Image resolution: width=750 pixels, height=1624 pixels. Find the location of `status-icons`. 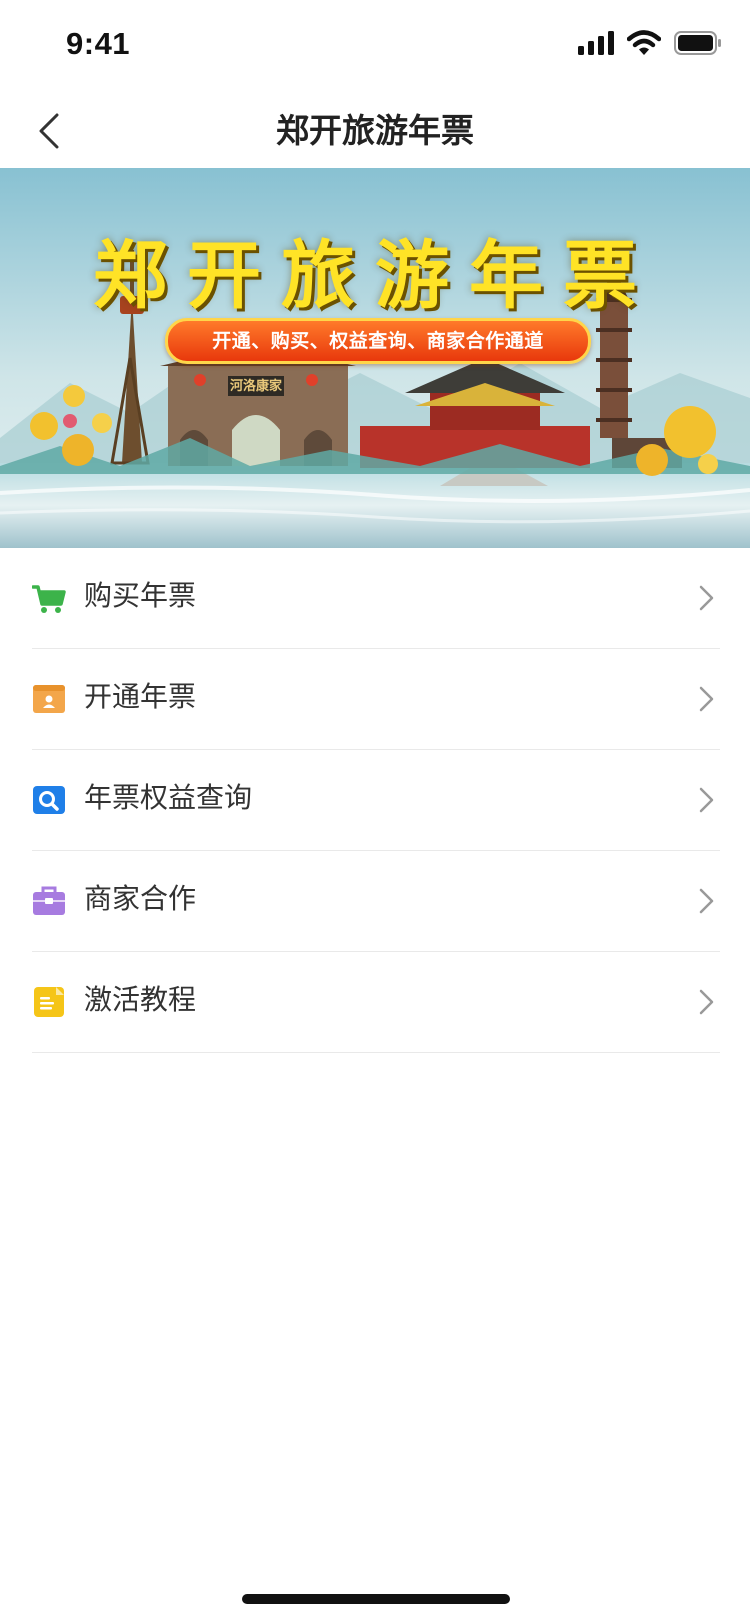

status-icons is located at coordinates (649, 46).